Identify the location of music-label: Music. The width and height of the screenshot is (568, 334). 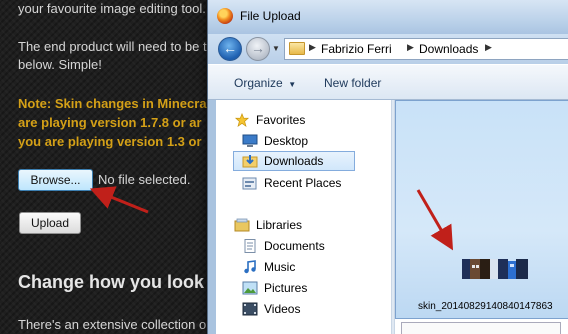
(280, 267).